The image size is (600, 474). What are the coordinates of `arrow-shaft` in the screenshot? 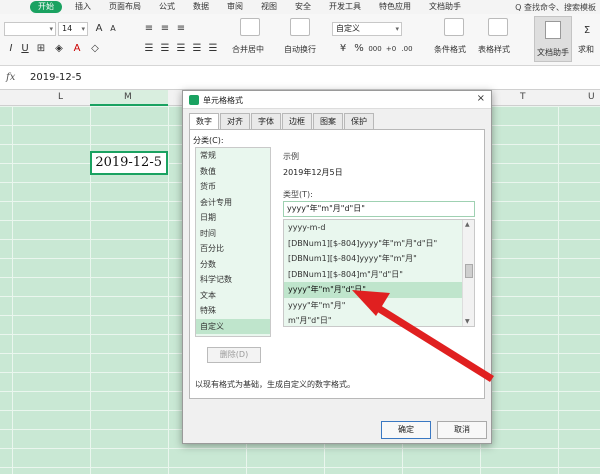 It's located at (431, 341).